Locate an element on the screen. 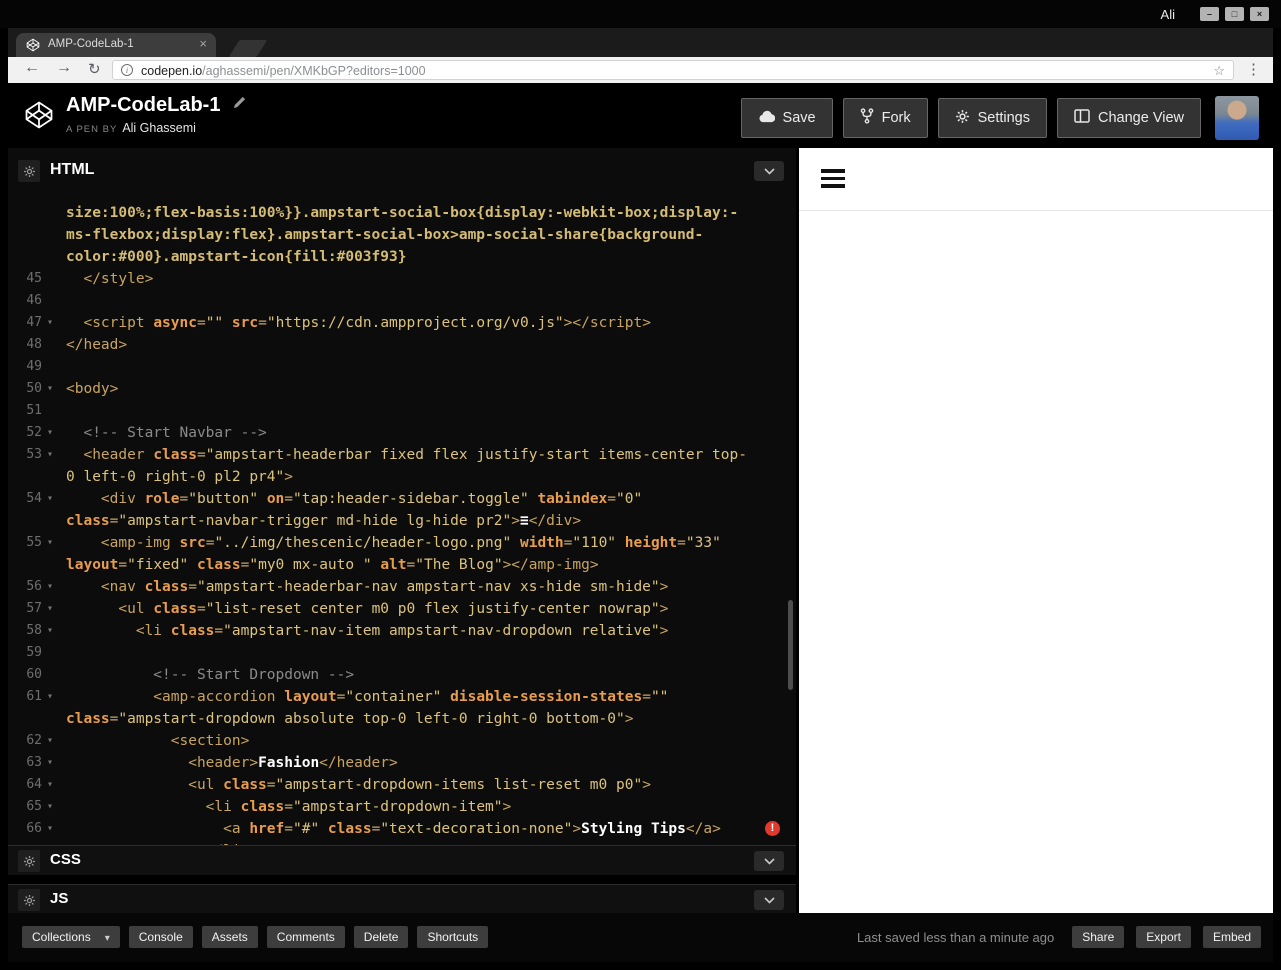  line-gutter: 57 ▾ is located at coordinates (34, 609).